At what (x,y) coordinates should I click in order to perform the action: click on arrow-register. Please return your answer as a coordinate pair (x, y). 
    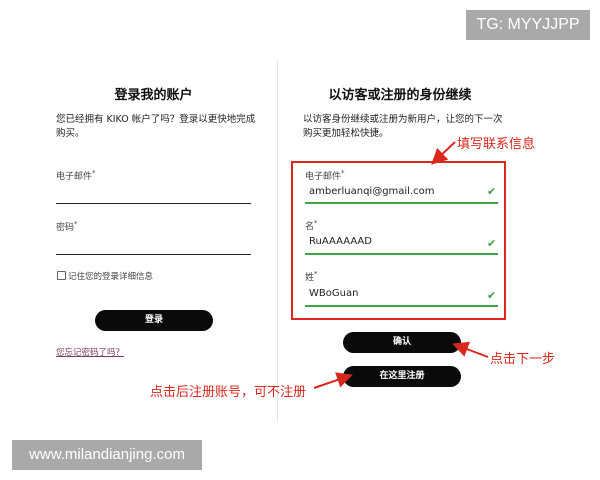
    Looking at the image, I should click on (333, 380).